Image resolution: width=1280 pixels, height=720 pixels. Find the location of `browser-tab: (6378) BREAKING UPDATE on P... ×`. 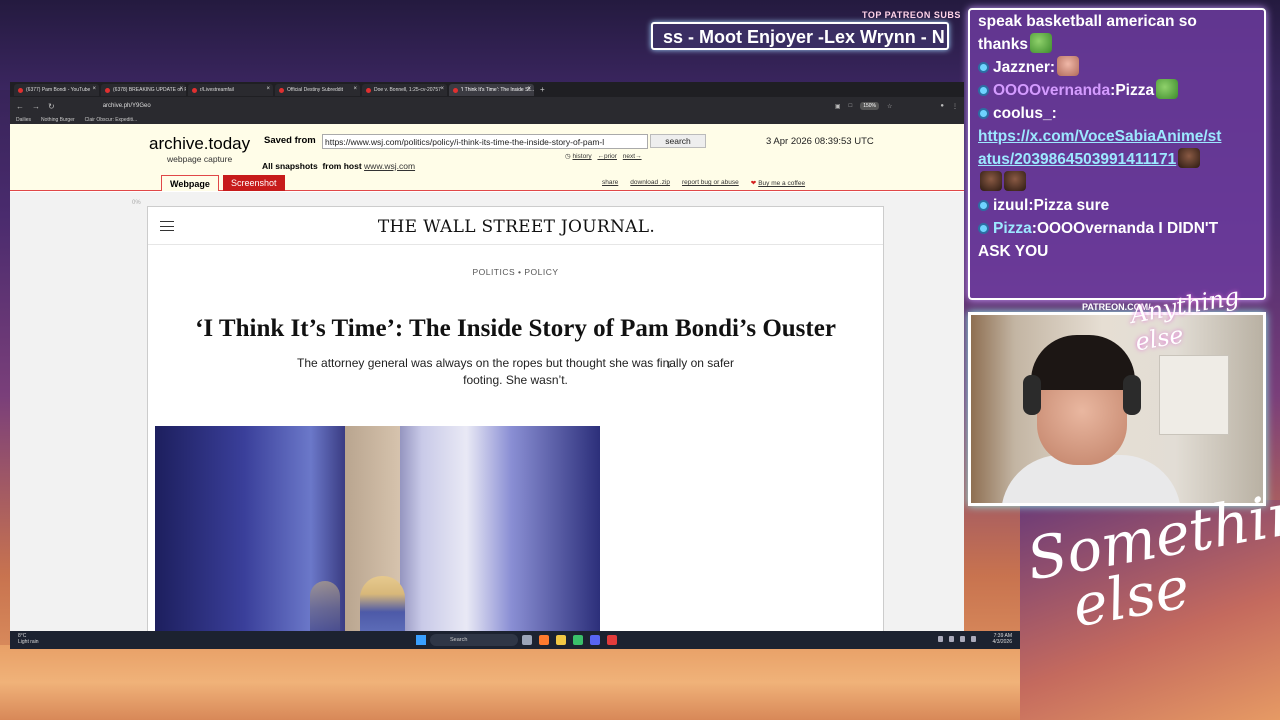

browser-tab: (6378) BREAKING UPDATE on P... × is located at coordinates (143, 89).